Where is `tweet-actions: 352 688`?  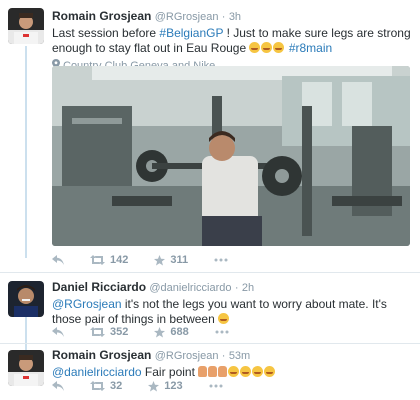 tweet-actions: 352 688 is located at coordinates (153, 332).